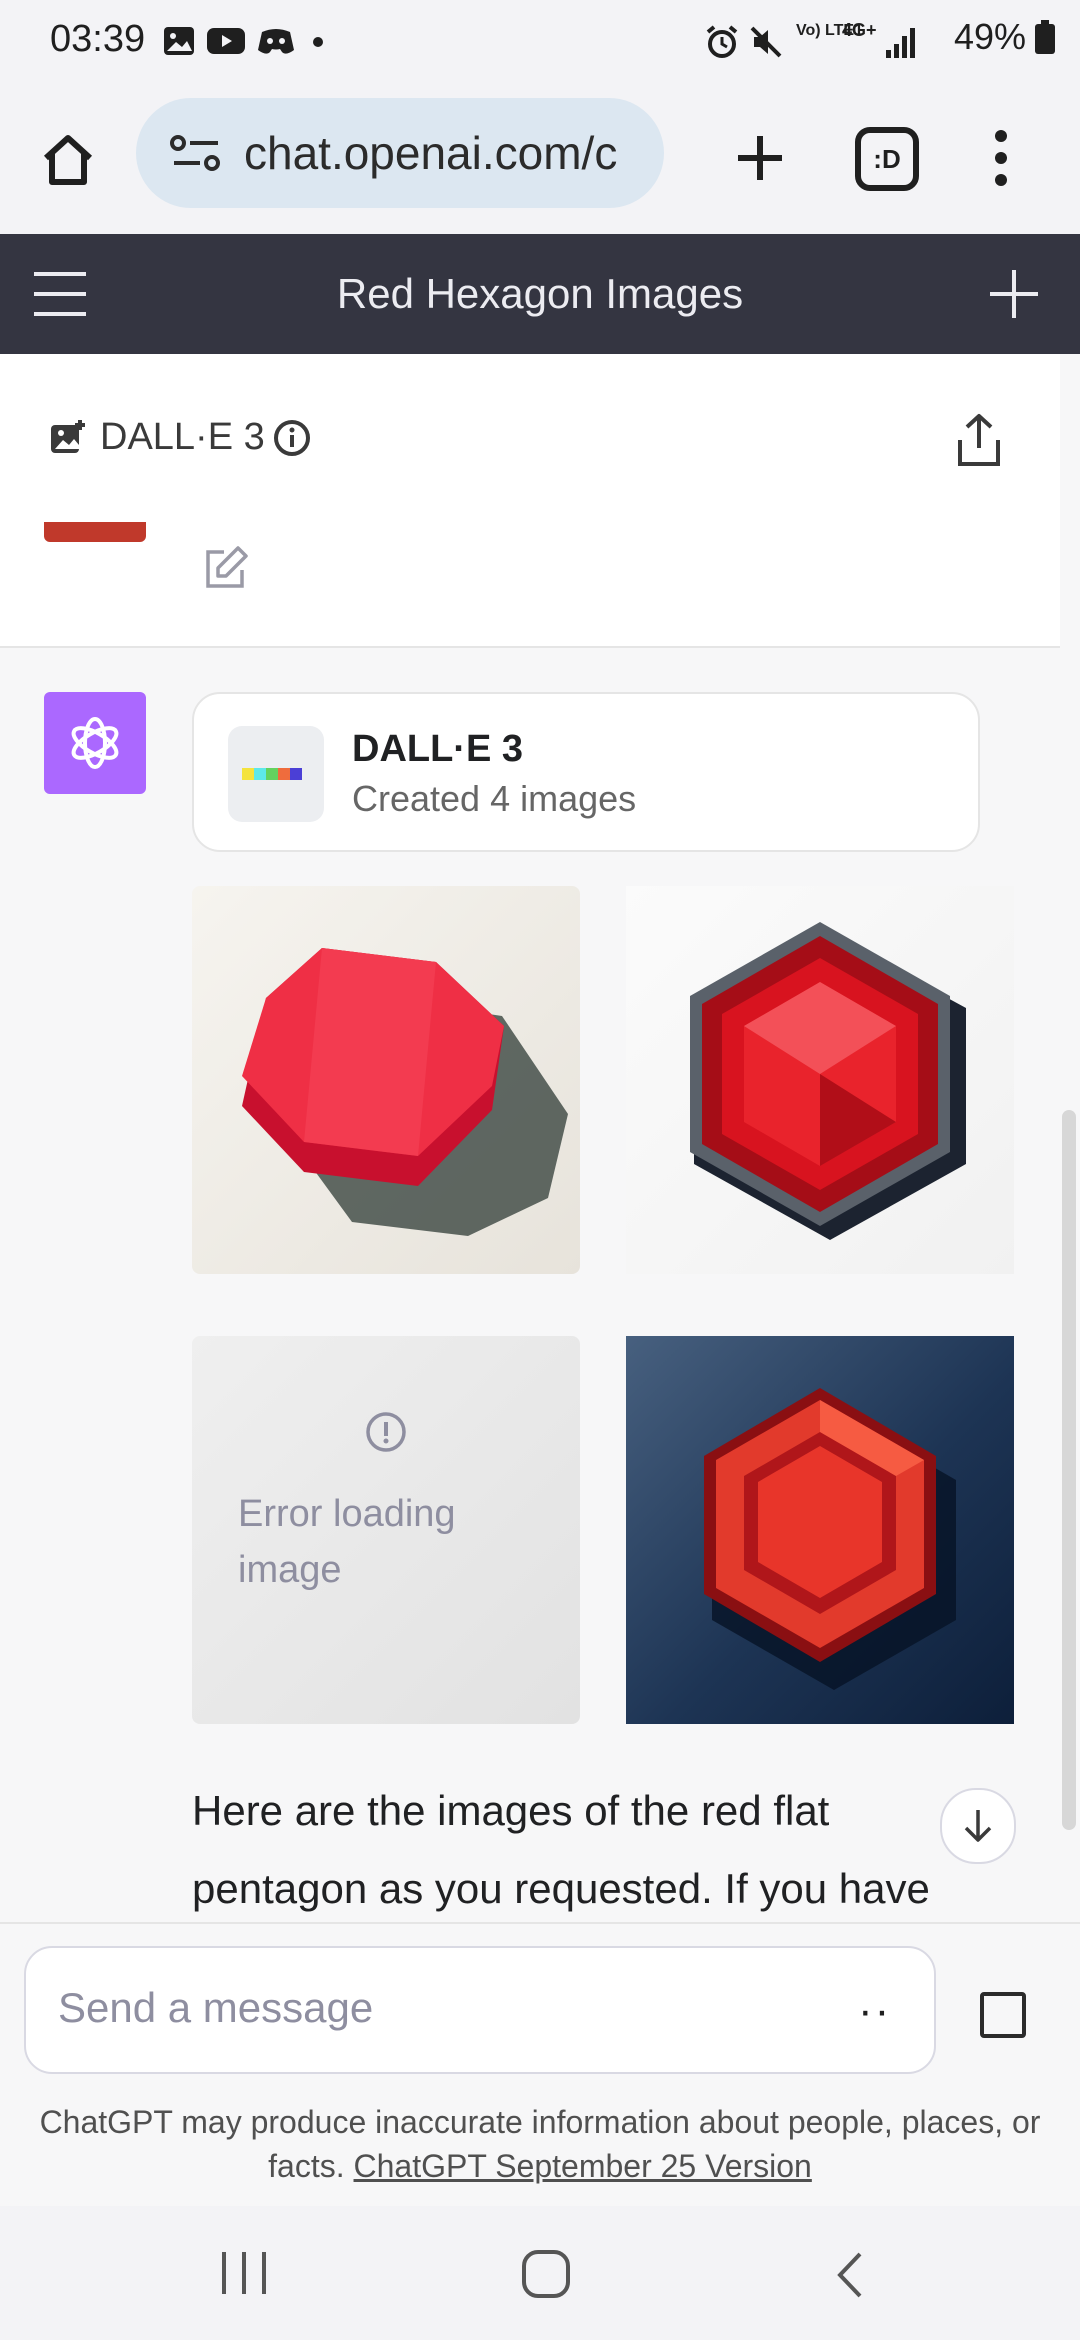 Image resolution: width=1080 pixels, height=2340 pixels. I want to click on edit-icon, so click(226, 568).